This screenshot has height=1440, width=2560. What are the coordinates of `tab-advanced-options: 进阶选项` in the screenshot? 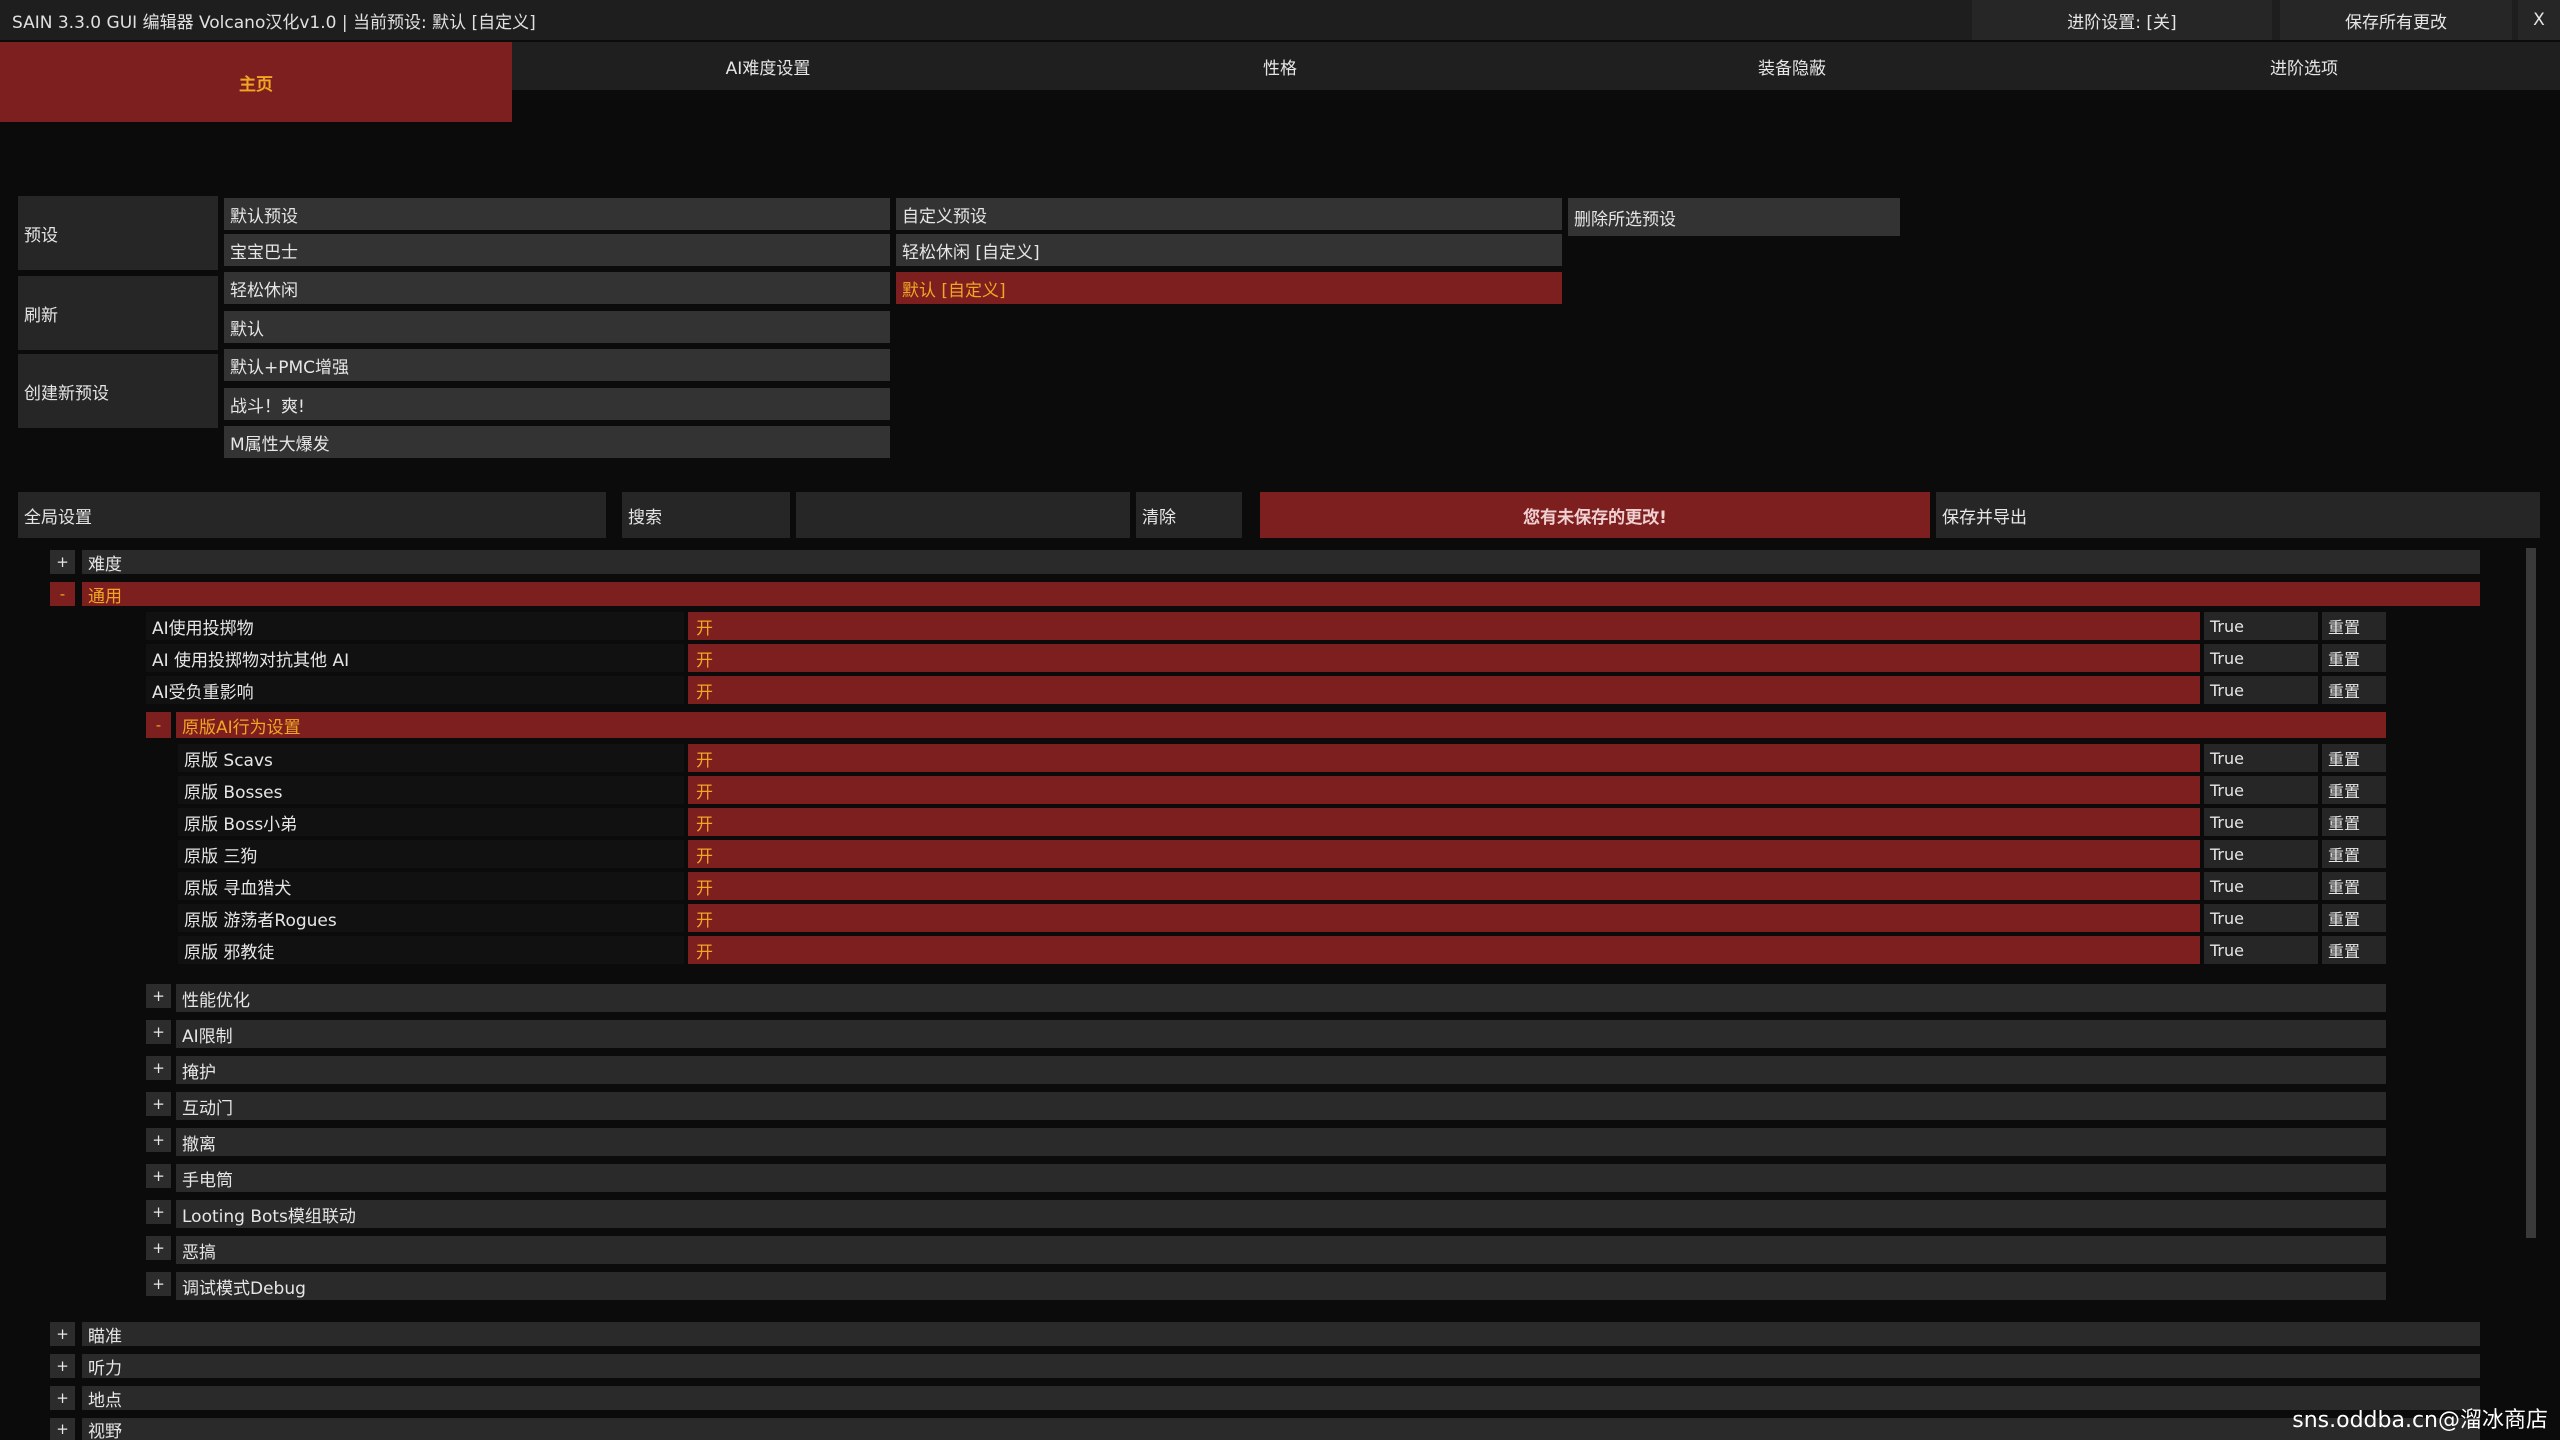 It's located at (2304, 66).